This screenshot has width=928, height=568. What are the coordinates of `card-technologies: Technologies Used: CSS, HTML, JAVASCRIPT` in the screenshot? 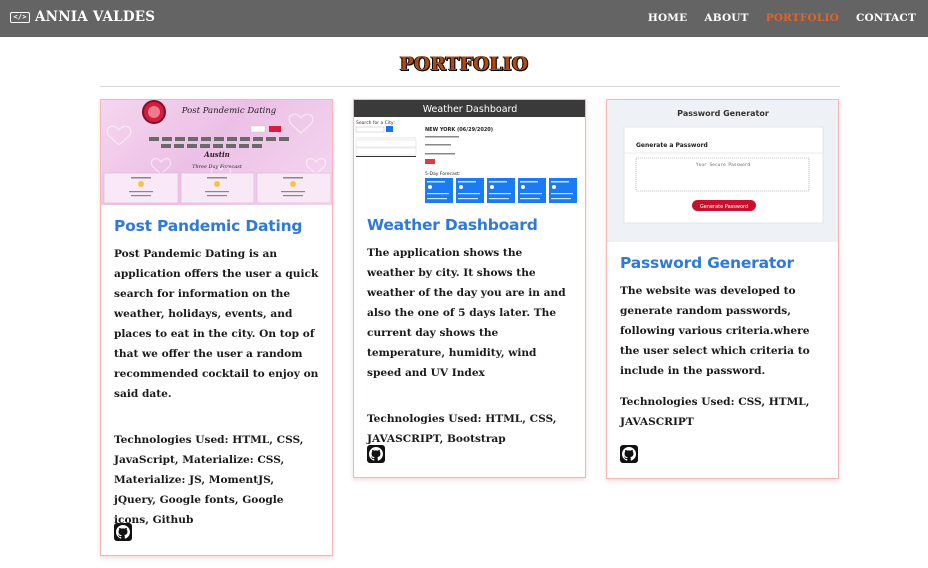 It's located at (715, 412).